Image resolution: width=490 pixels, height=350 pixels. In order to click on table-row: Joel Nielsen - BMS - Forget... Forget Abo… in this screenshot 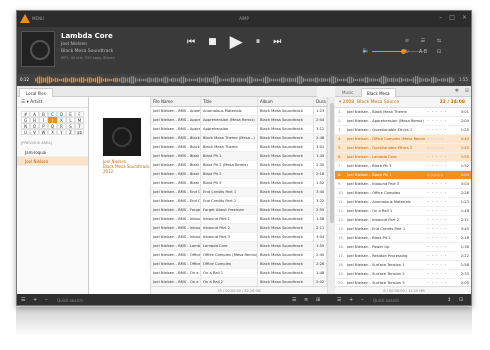, I will do `click(239, 210)`.